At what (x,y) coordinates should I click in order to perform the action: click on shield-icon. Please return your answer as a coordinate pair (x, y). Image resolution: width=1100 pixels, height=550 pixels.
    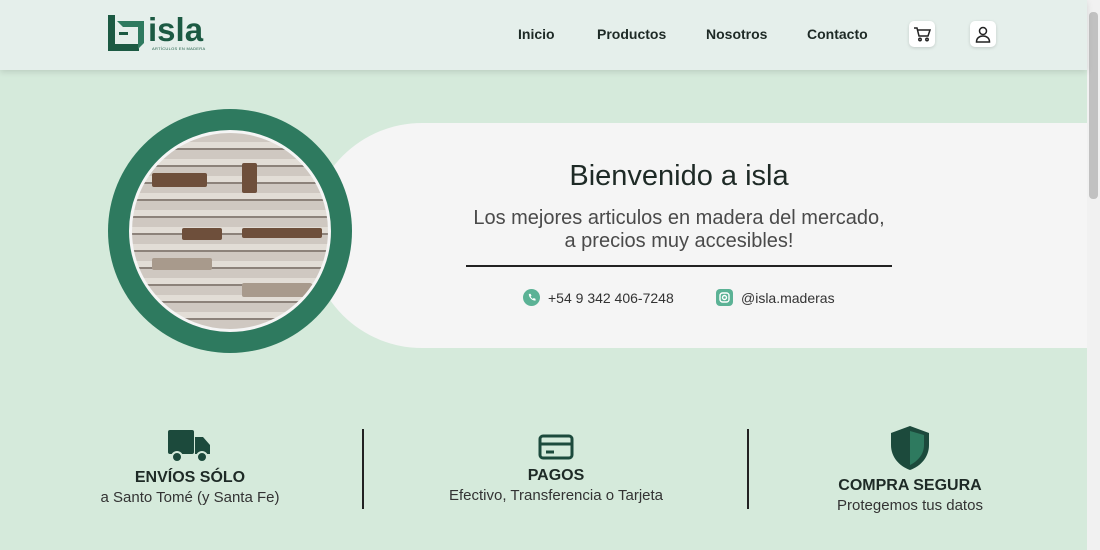
    Looking at the image, I should click on (910, 448).